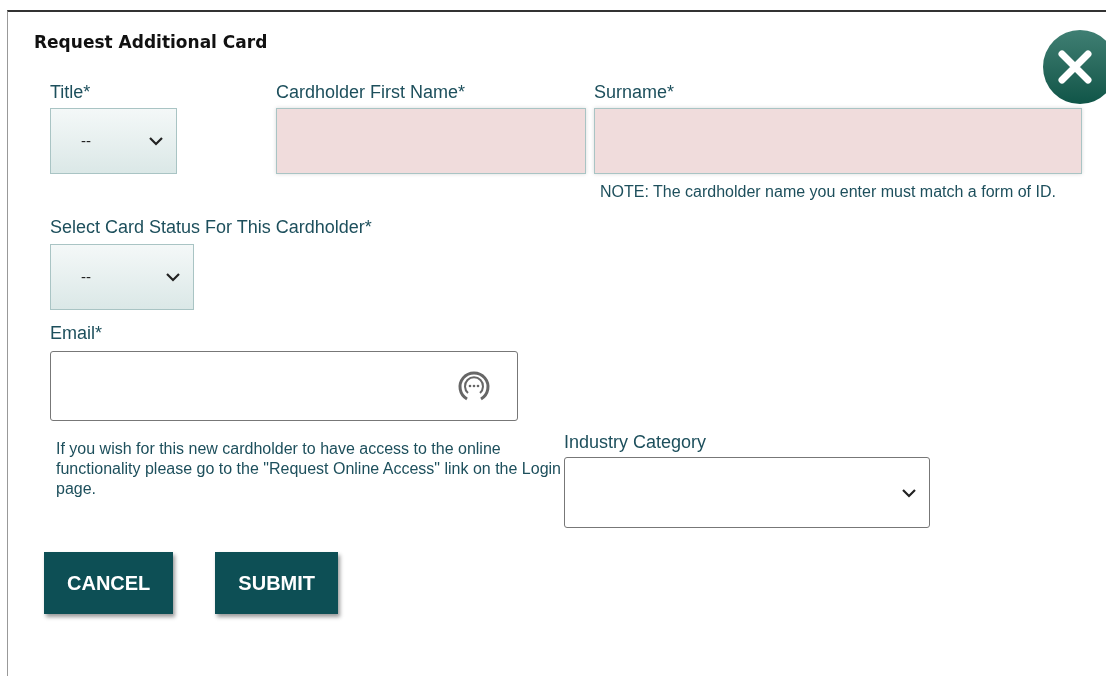 This screenshot has width=1106, height=676. Describe the element at coordinates (276, 583) in the screenshot. I see `submit-button: SUBMIT` at that location.